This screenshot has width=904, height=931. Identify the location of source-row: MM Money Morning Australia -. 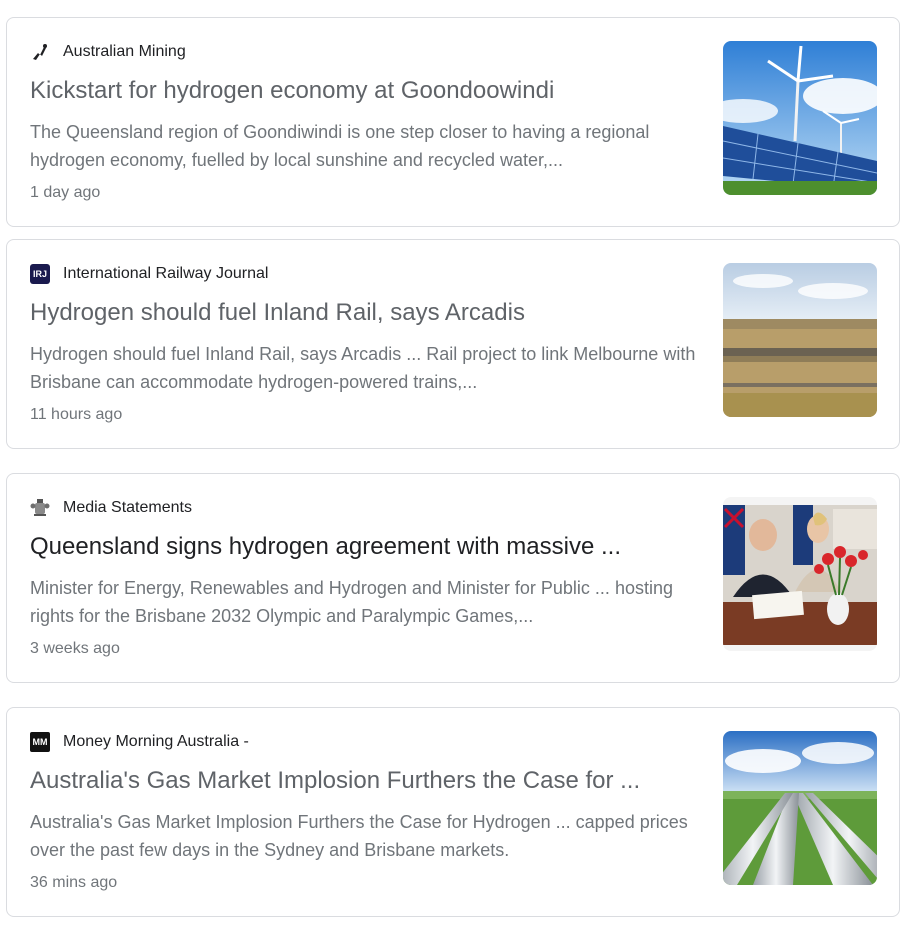
(139, 742).